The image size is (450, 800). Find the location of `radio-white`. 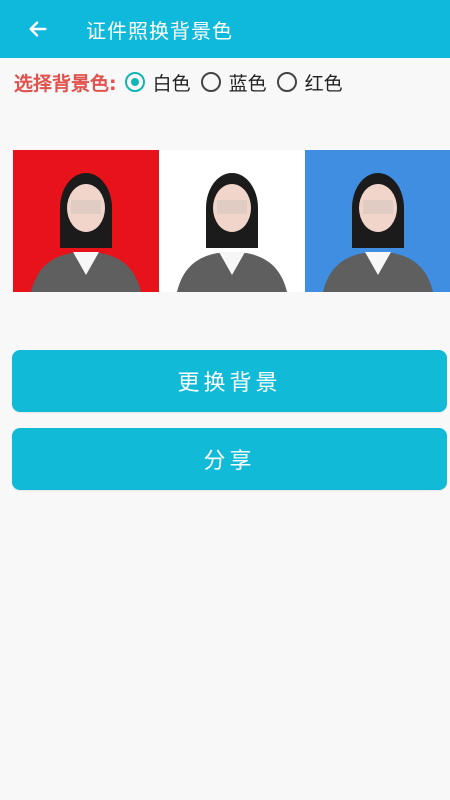

radio-white is located at coordinates (134, 82).